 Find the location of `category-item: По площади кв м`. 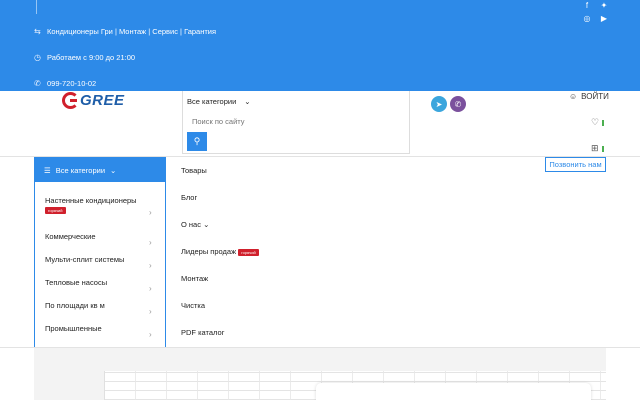

category-item: По площади кв м is located at coordinates (75, 305).